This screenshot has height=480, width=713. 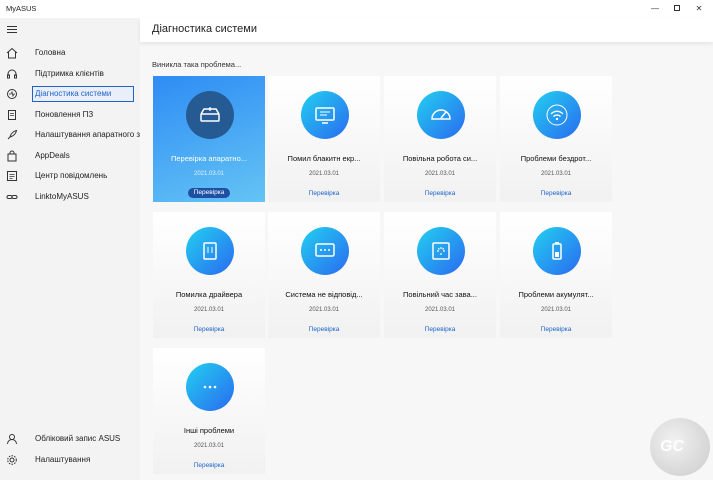 What do you see at coordinates (64, 114) in the screenshot?
I see `sidebar-item-label: Поновлення ПЗ` at bounding box center [64, 114].